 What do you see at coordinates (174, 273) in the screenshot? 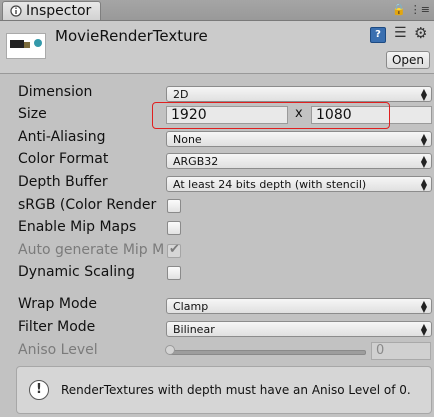
I see `dynamic-scaling-checkbox` at bounding box center [174, 273].